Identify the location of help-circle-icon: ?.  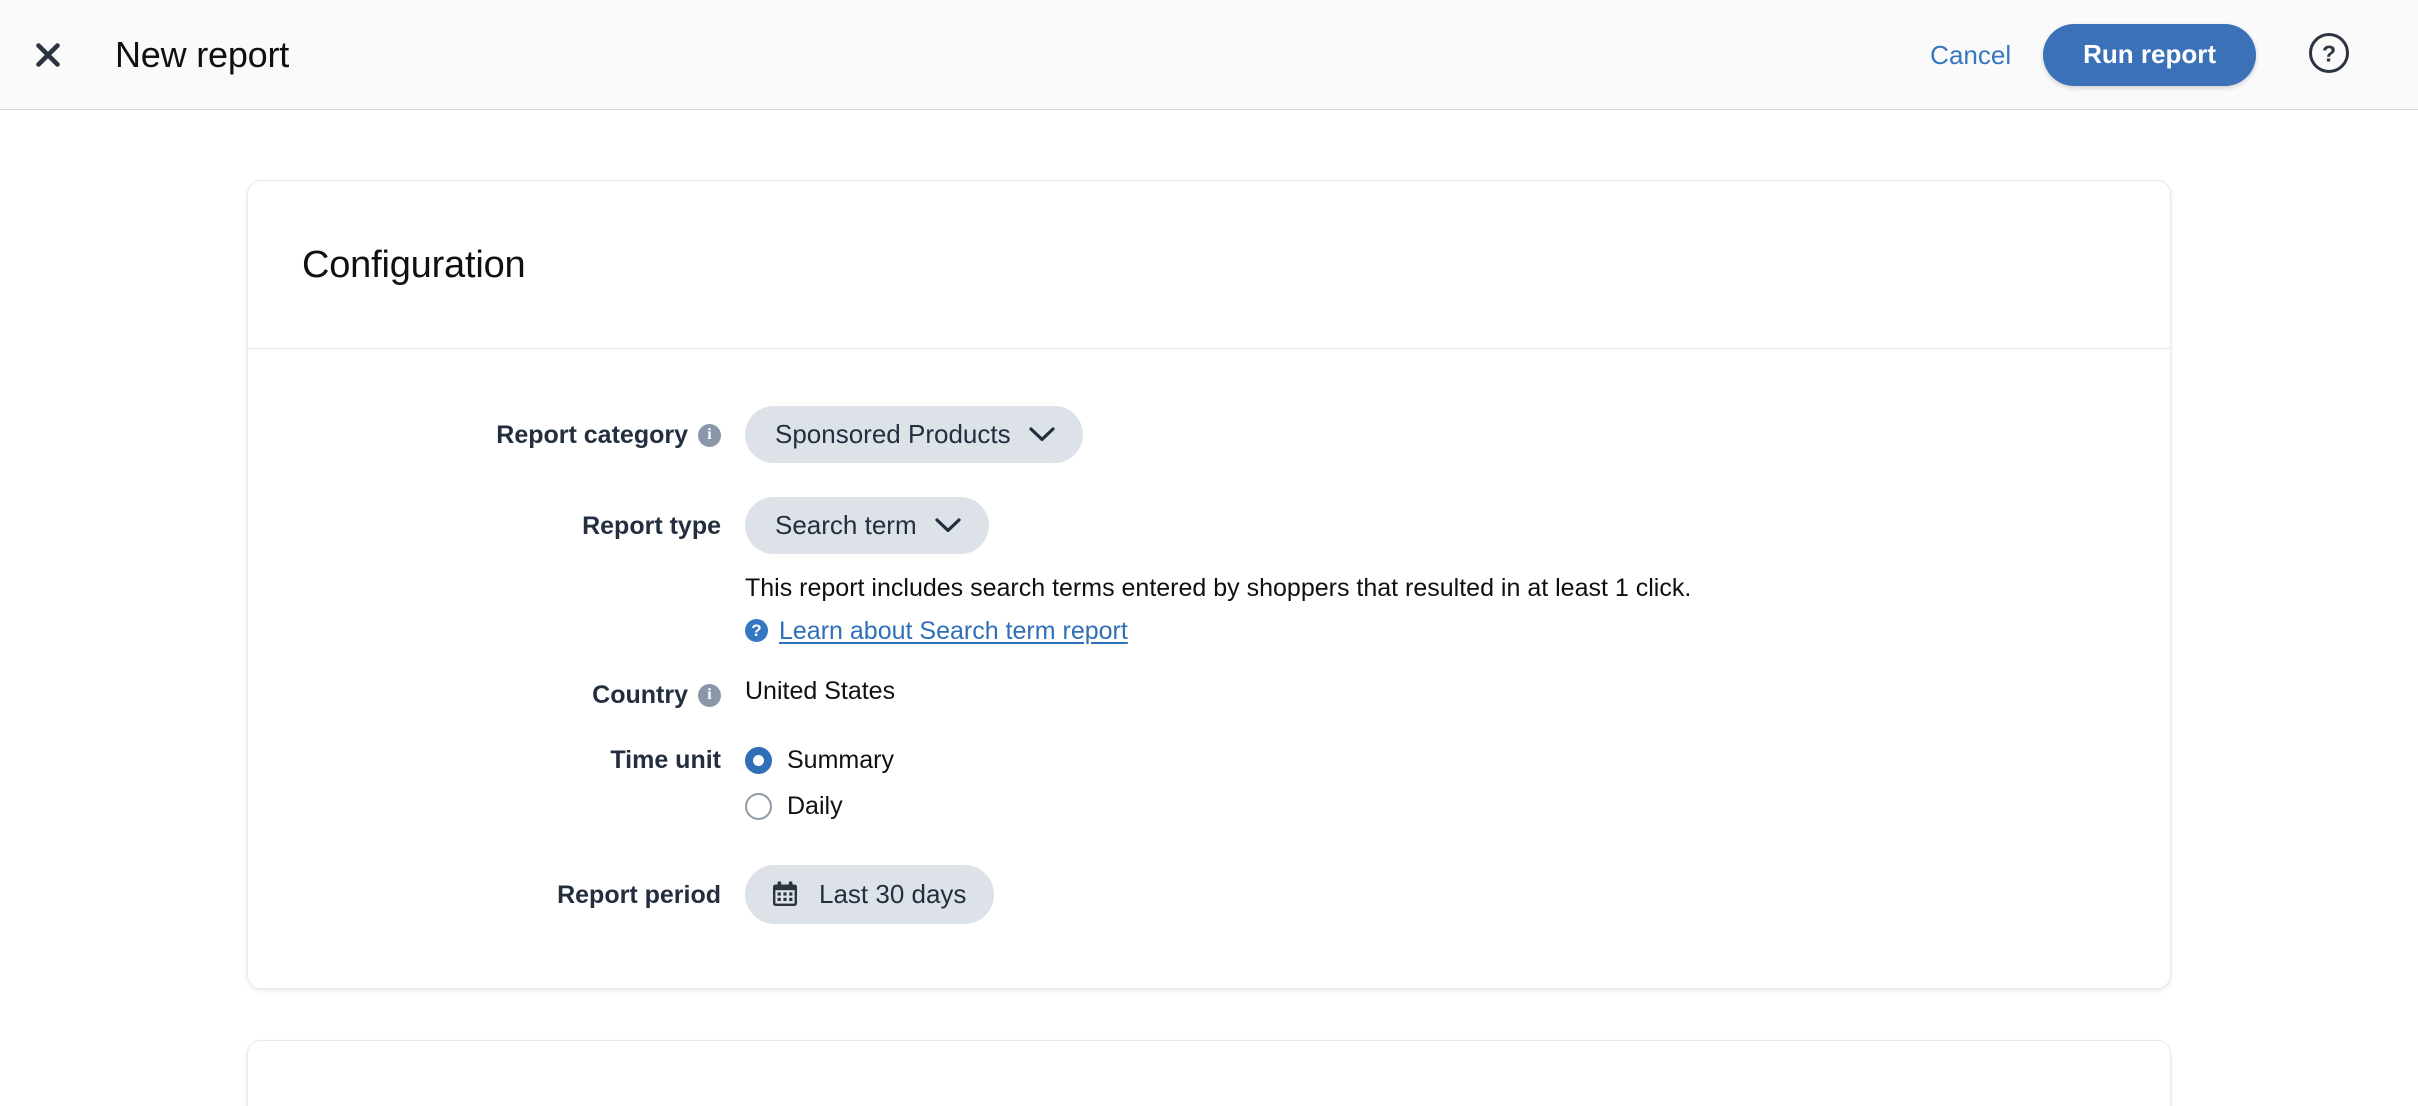
(2329, 54).